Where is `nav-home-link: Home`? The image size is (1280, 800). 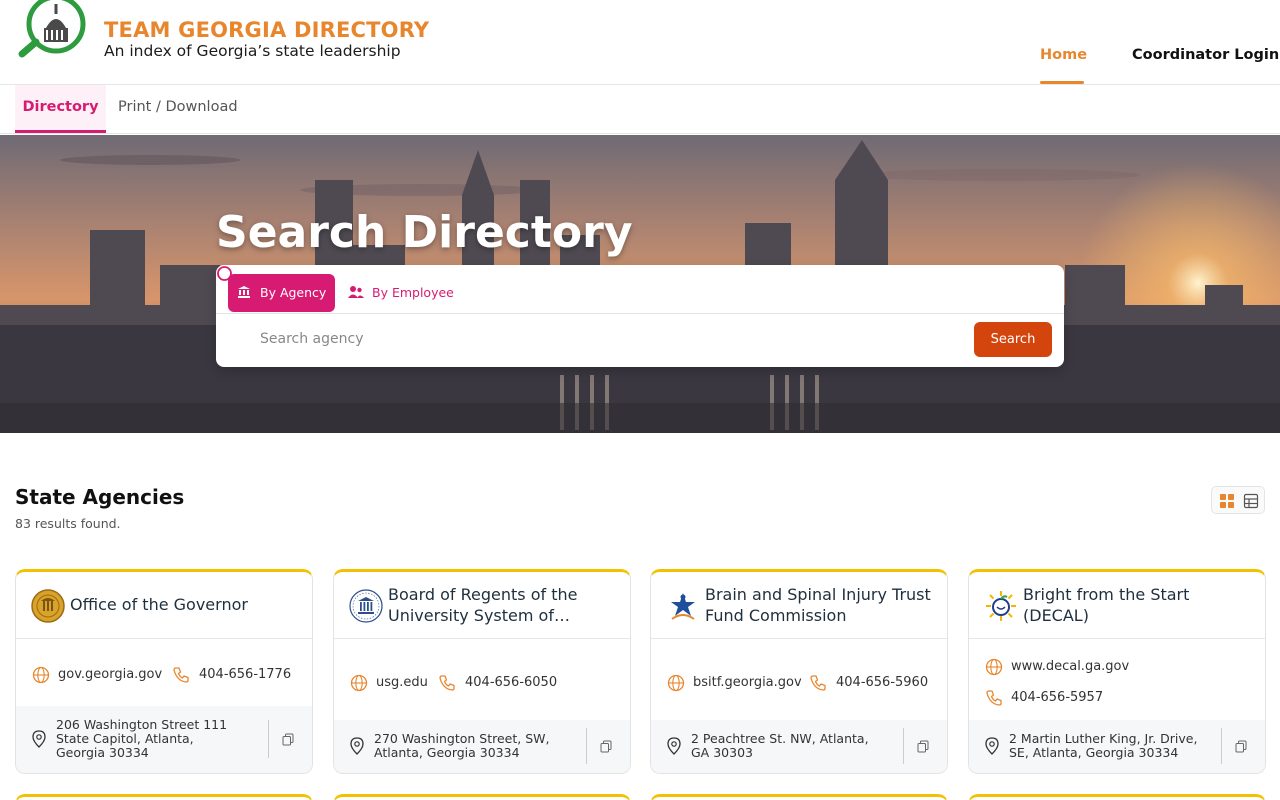 nav-home-link: Home is located at coordinates (1063, 55).